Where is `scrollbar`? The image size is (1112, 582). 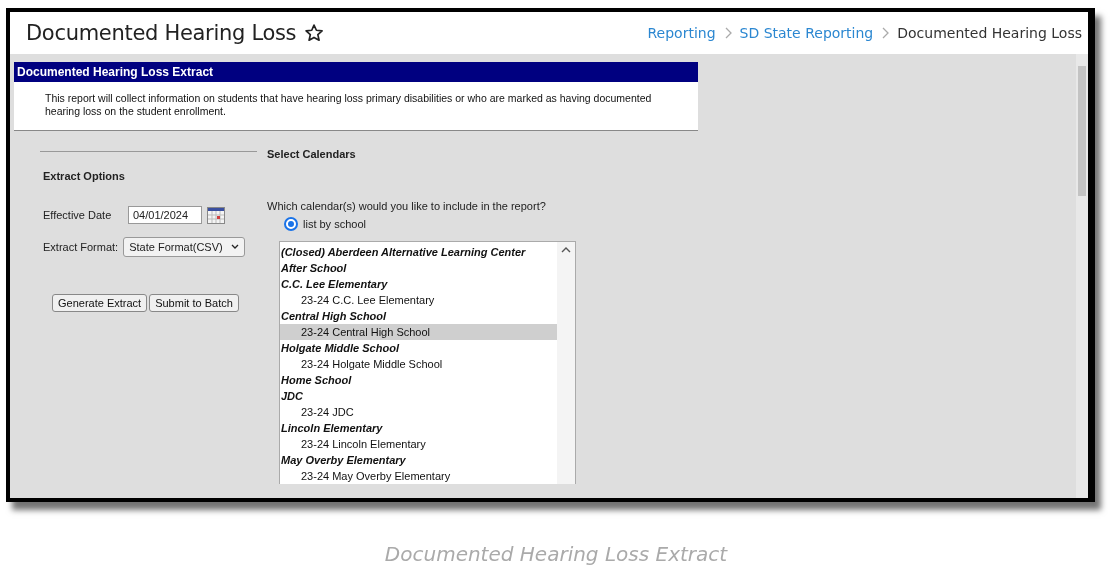
scrollbar is located at coordinates (1082, 276).